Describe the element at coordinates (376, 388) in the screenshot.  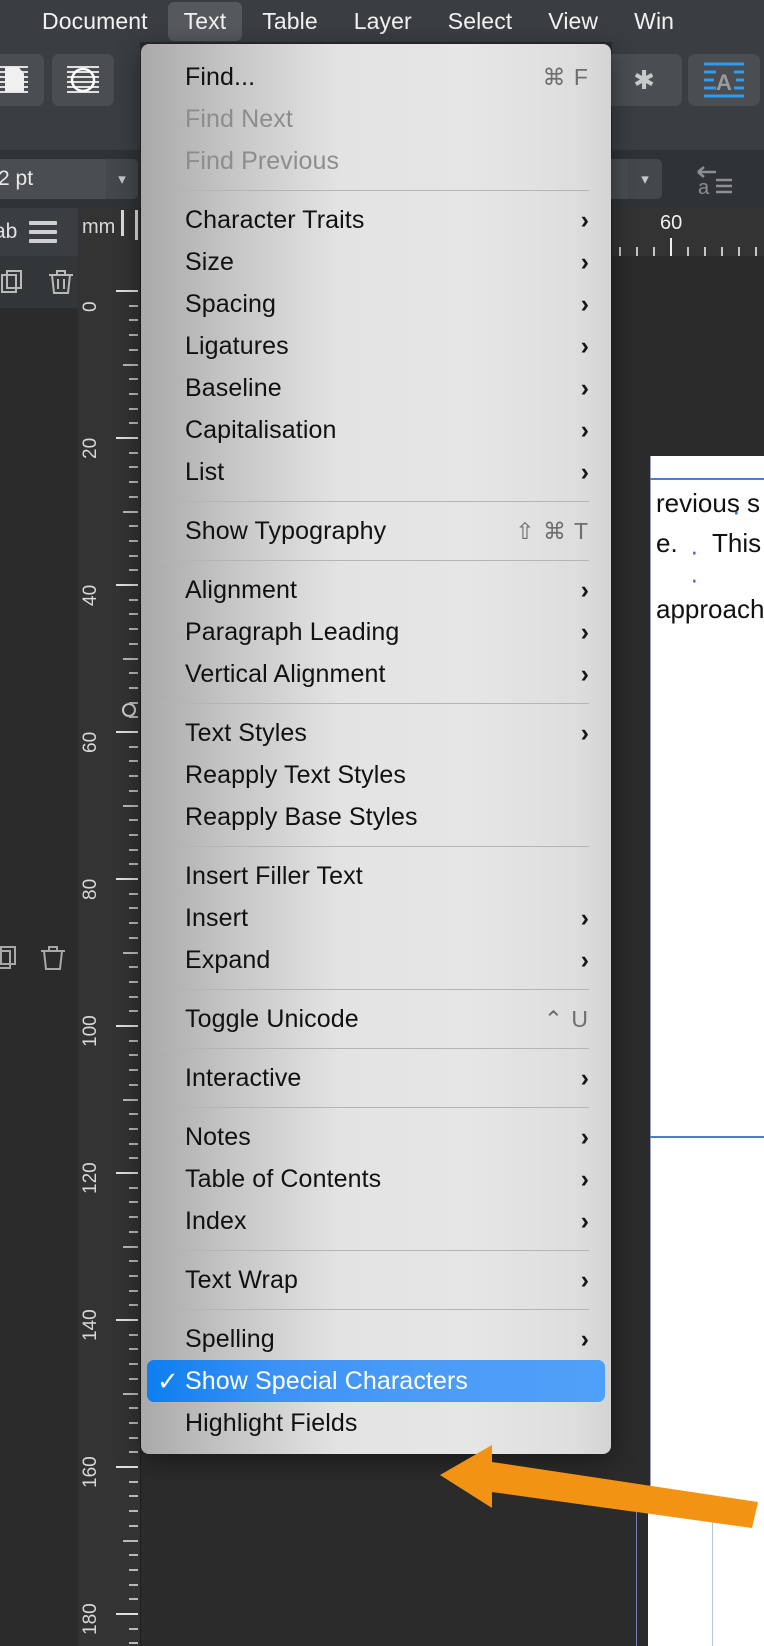
I see `menu-item-baseline: Baseline ›` at that location.